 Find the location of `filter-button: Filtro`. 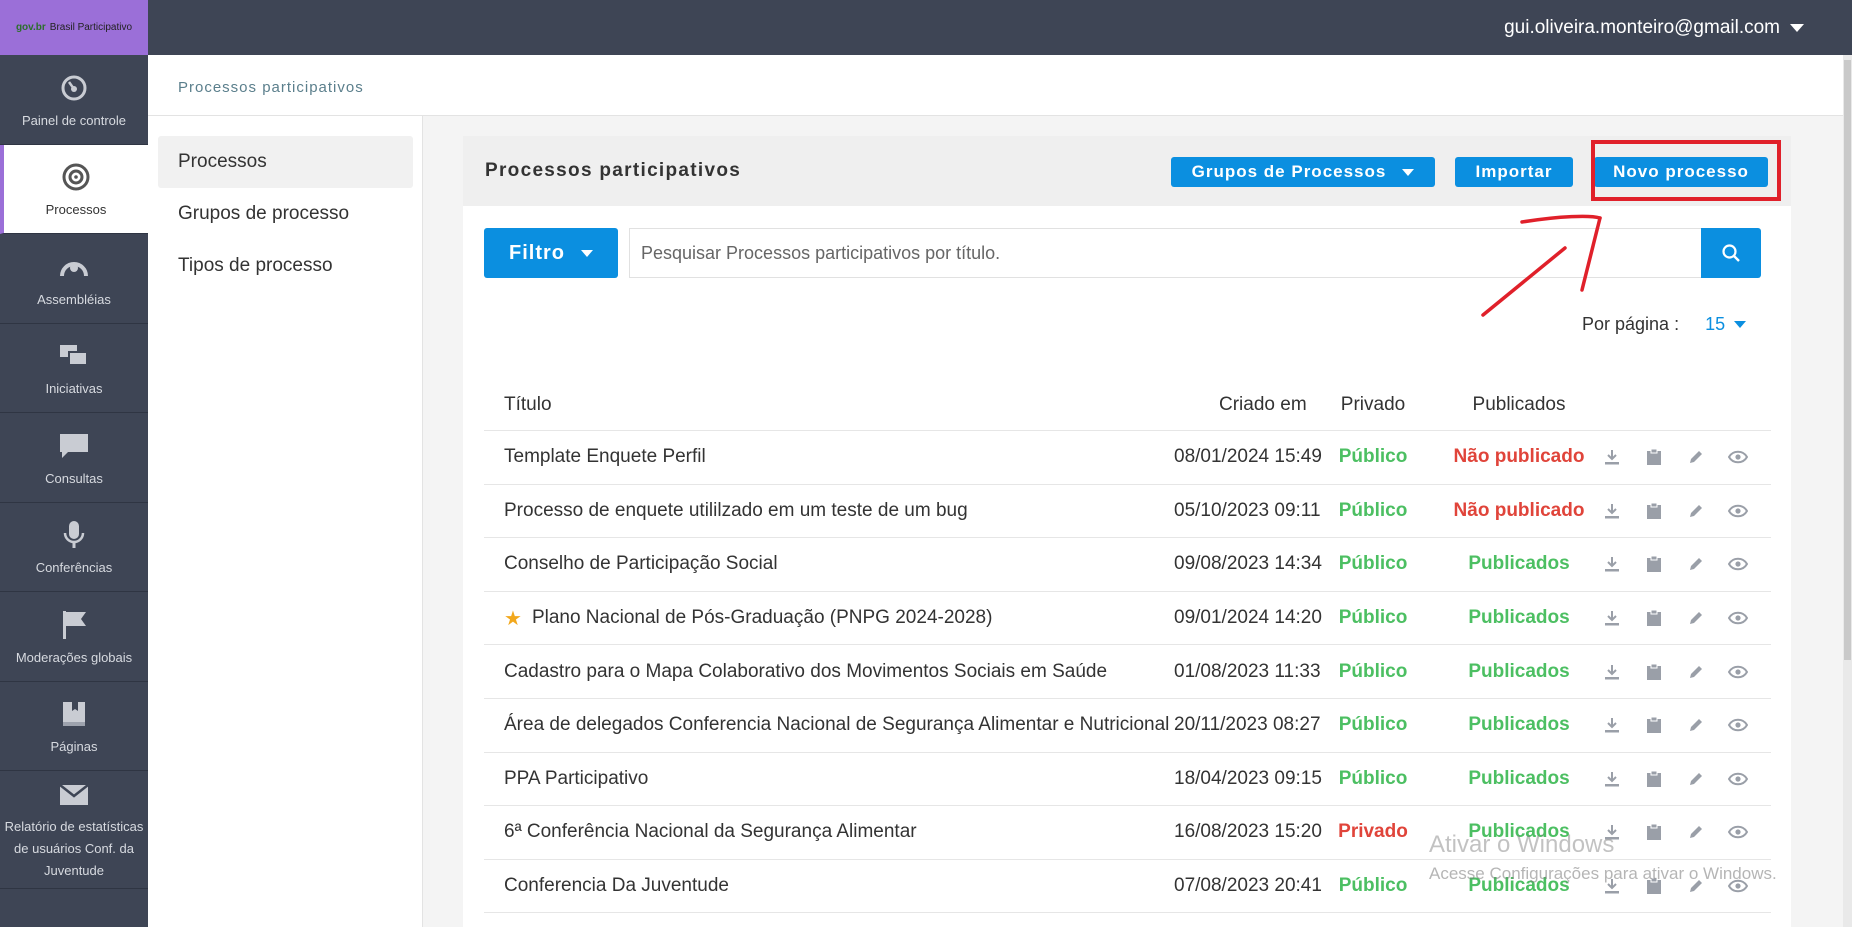

filter-button: Filtro is located at coordinates (551, 253).